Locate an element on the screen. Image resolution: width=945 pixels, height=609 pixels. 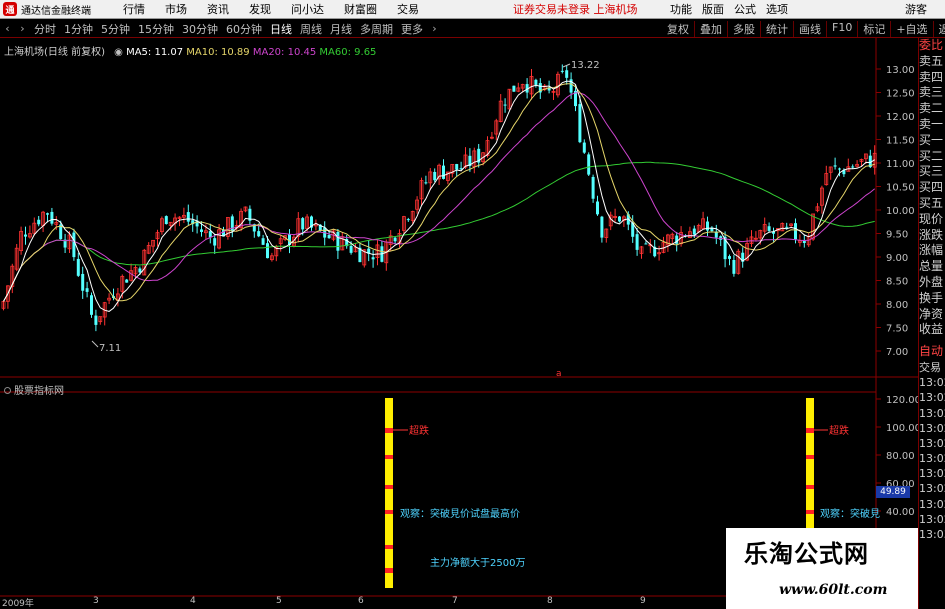
trades-auto-label: 自动 is located at coordinates (932, 352).